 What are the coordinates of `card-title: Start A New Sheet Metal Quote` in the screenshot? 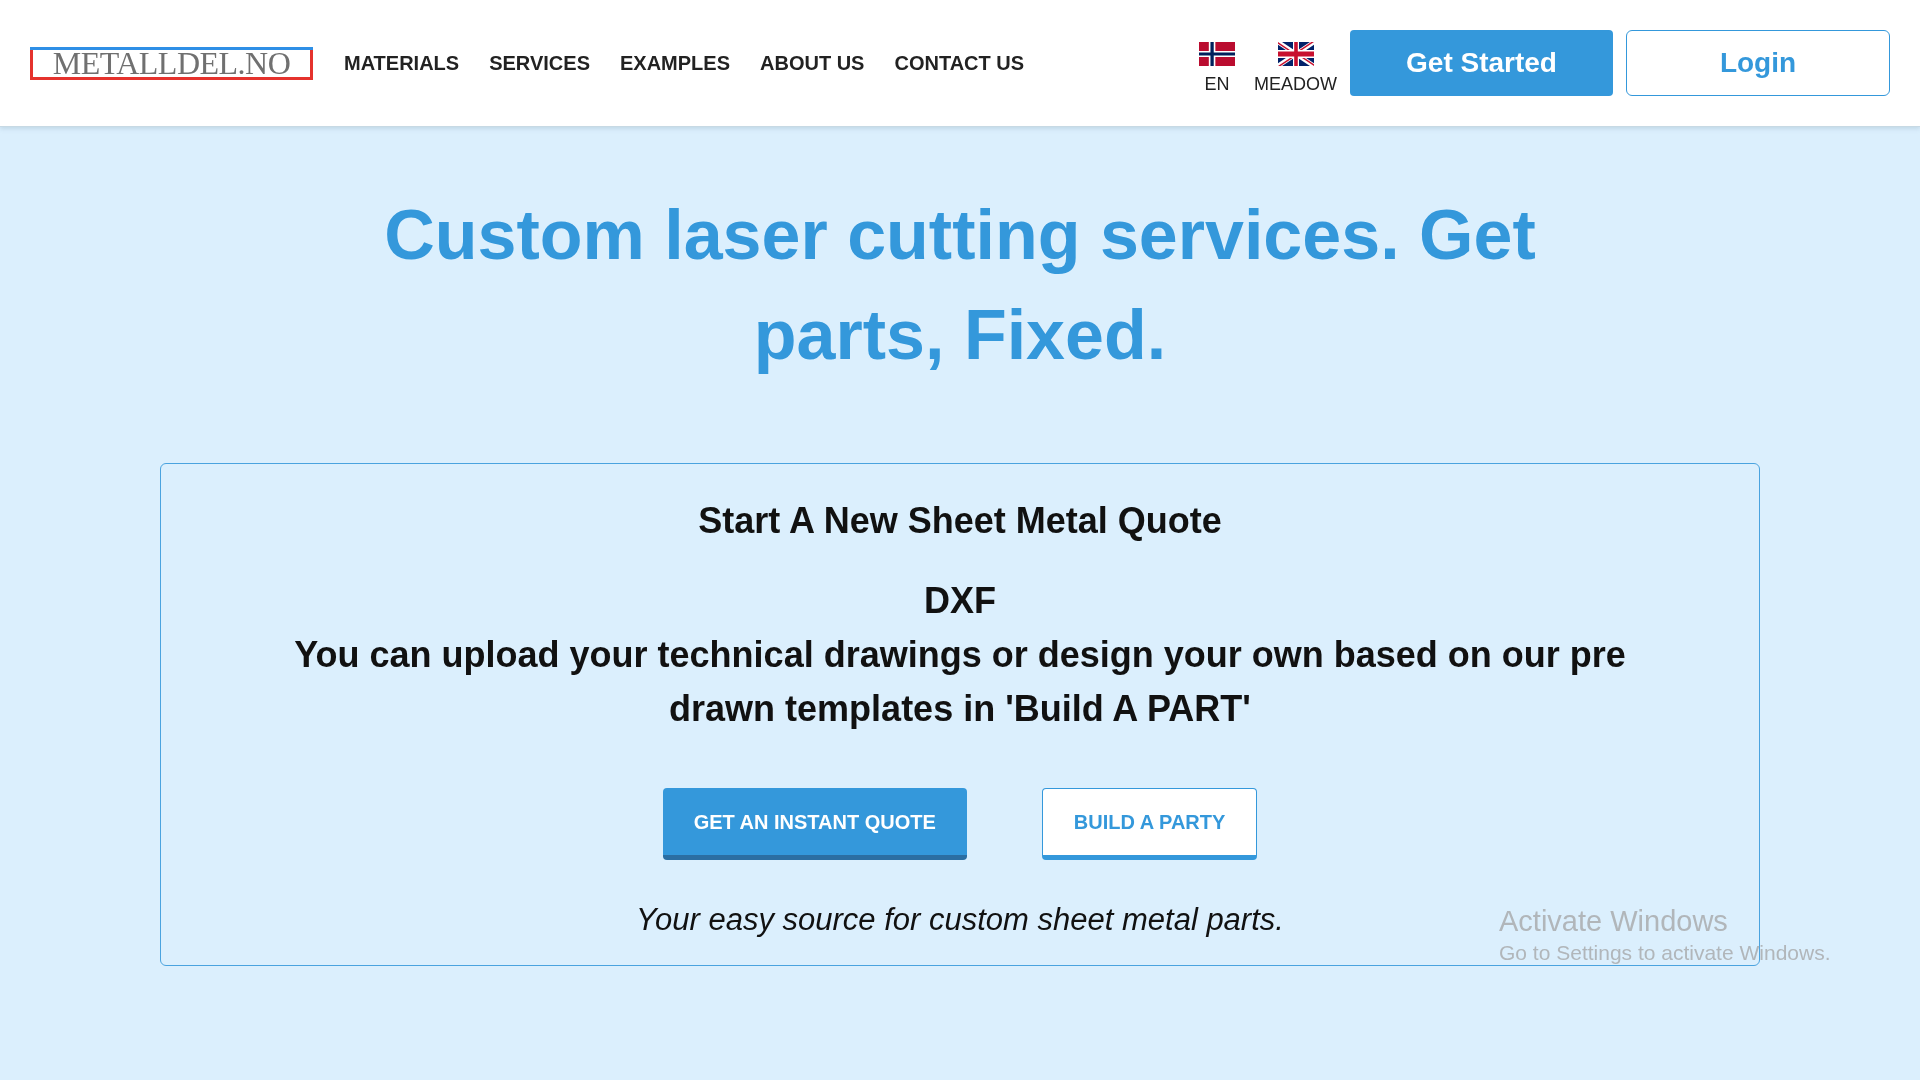 It's located at (960, 521).